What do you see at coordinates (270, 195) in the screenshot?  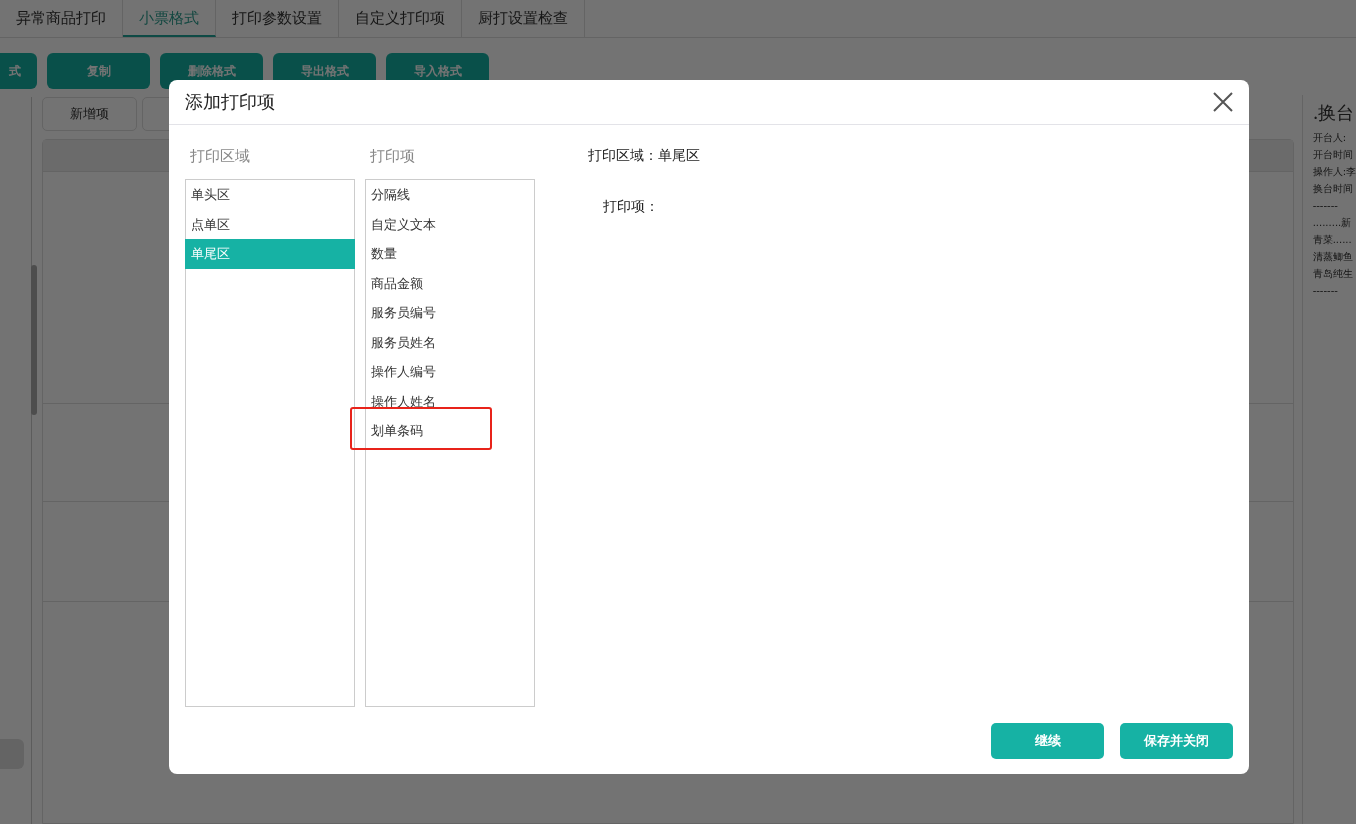 I see `list-item: 单头区` at bounding box center [270, 195].